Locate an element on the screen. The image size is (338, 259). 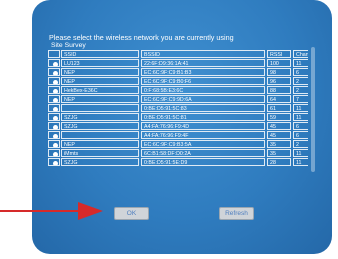
table-row: HekBex-E36C 0:F:68:5B:E3:6C 88 2 is located at coordinates (178, 90).